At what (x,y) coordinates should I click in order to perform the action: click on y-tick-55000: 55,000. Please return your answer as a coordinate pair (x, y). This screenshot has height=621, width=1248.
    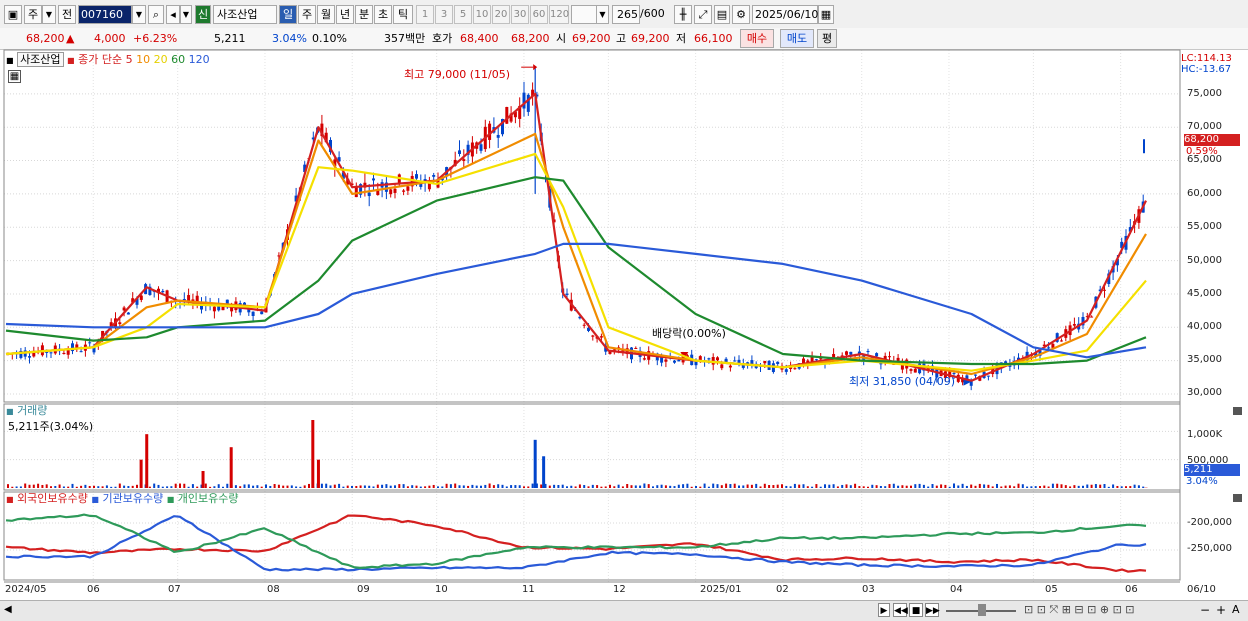
    Looking at the image, I should click on (1204, 226).